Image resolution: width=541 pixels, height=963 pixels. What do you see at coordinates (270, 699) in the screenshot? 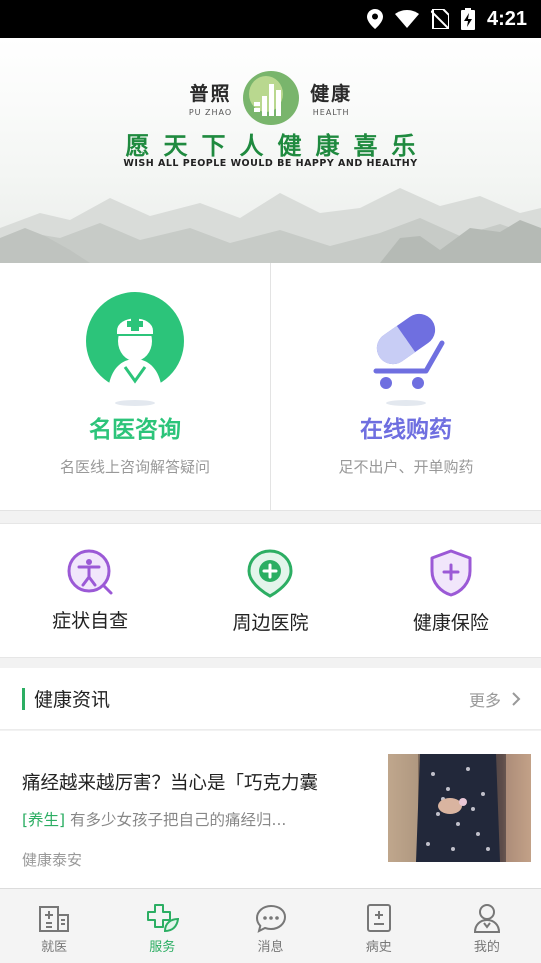
I see `health-news-header: 健康资讯 更多` at bounding box center [270, 699].